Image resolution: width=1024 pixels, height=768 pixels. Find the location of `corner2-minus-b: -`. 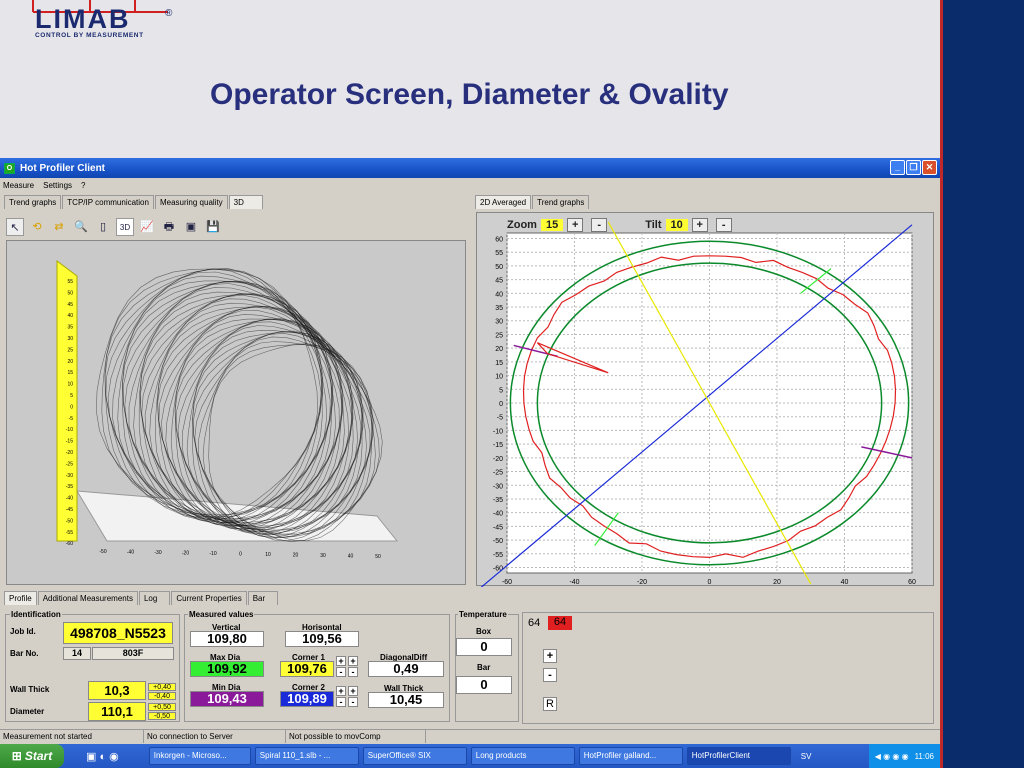

corner2-minus-b: - is located at coordinates (353, 702).